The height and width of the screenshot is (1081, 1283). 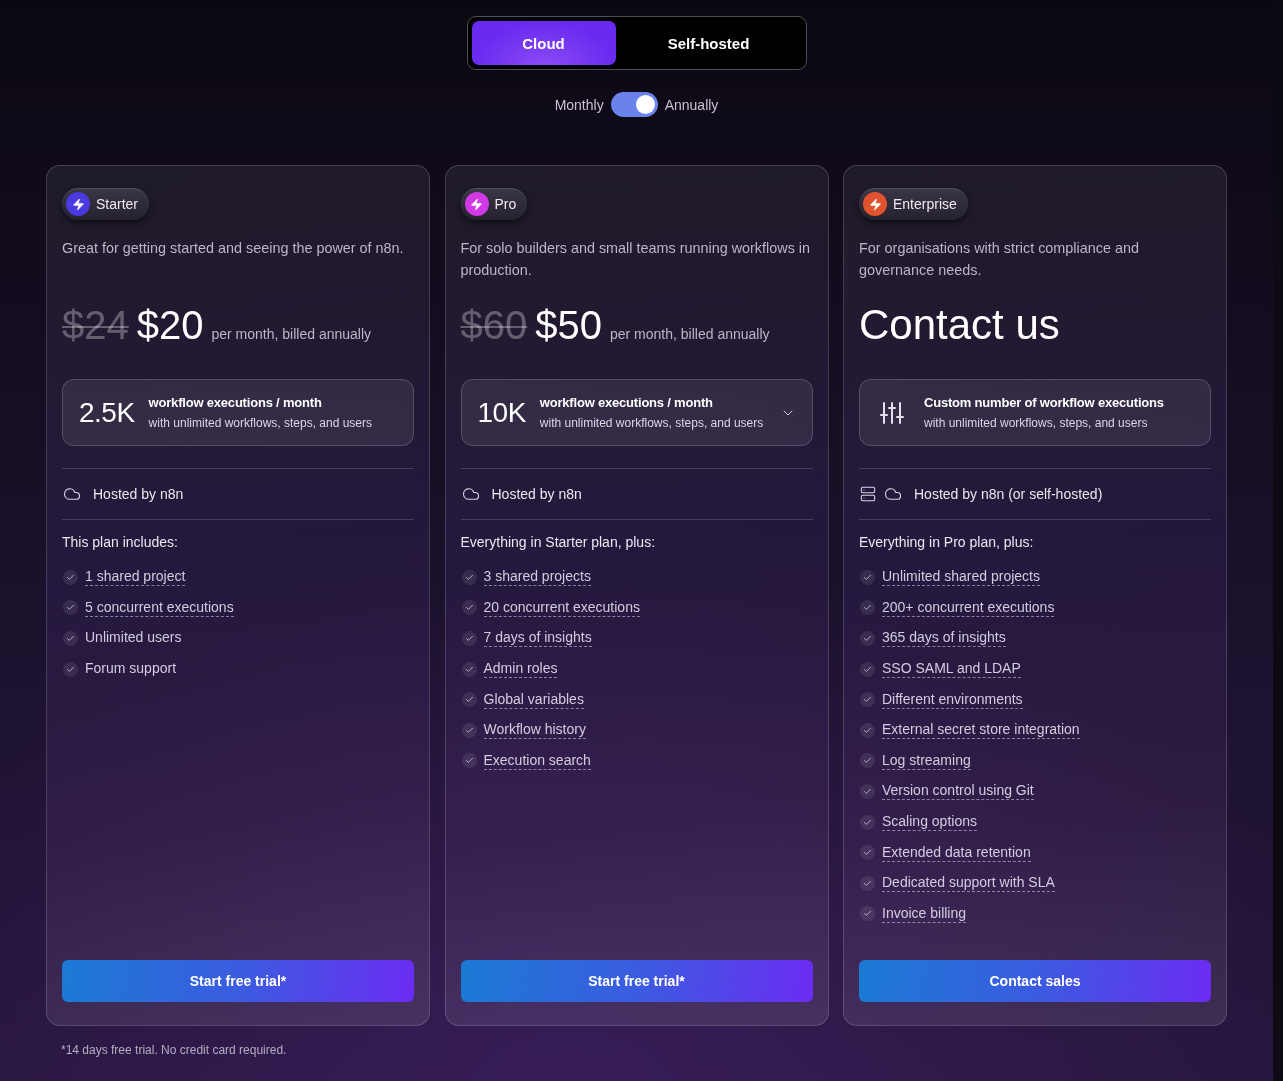 I want to click on feature-label: Execution search, so click(x=537, y=760).